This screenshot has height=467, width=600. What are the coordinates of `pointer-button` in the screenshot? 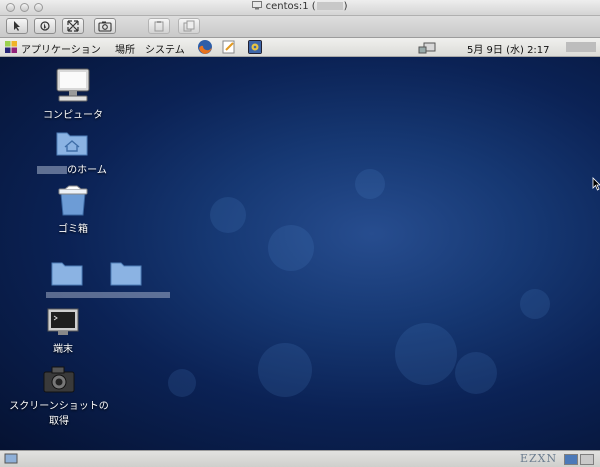 It's located at (17, 26).